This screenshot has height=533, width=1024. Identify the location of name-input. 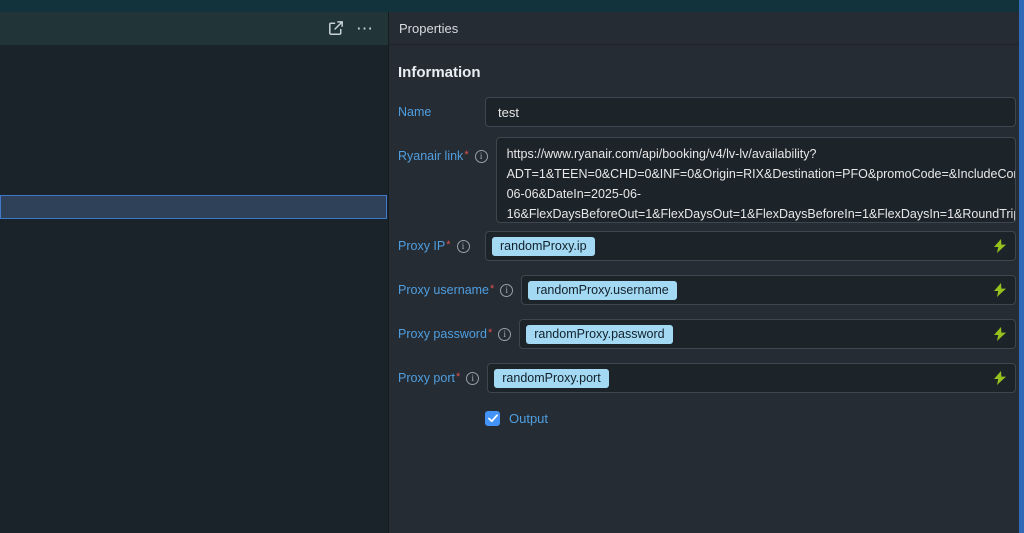
(750, 112).